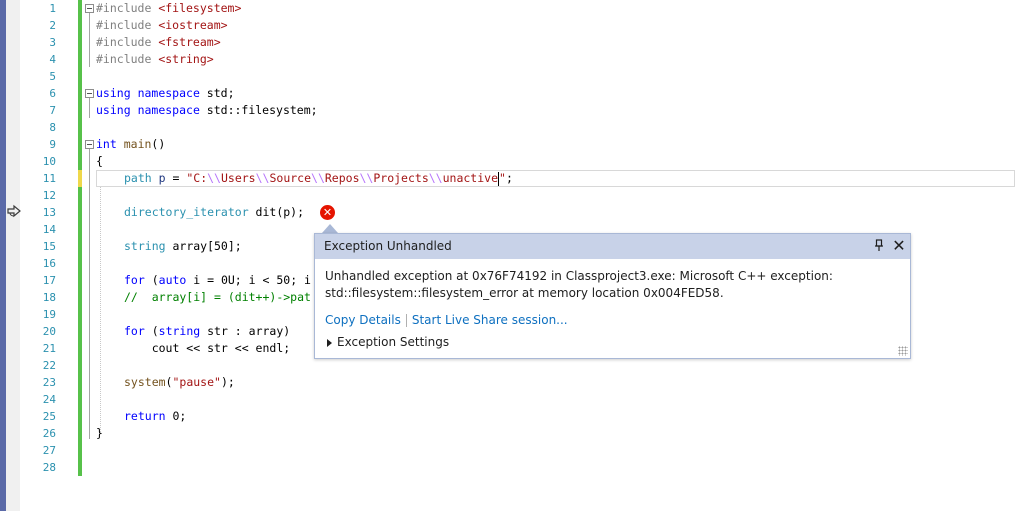  I want to click on line-number: 24, so click(49, 399).